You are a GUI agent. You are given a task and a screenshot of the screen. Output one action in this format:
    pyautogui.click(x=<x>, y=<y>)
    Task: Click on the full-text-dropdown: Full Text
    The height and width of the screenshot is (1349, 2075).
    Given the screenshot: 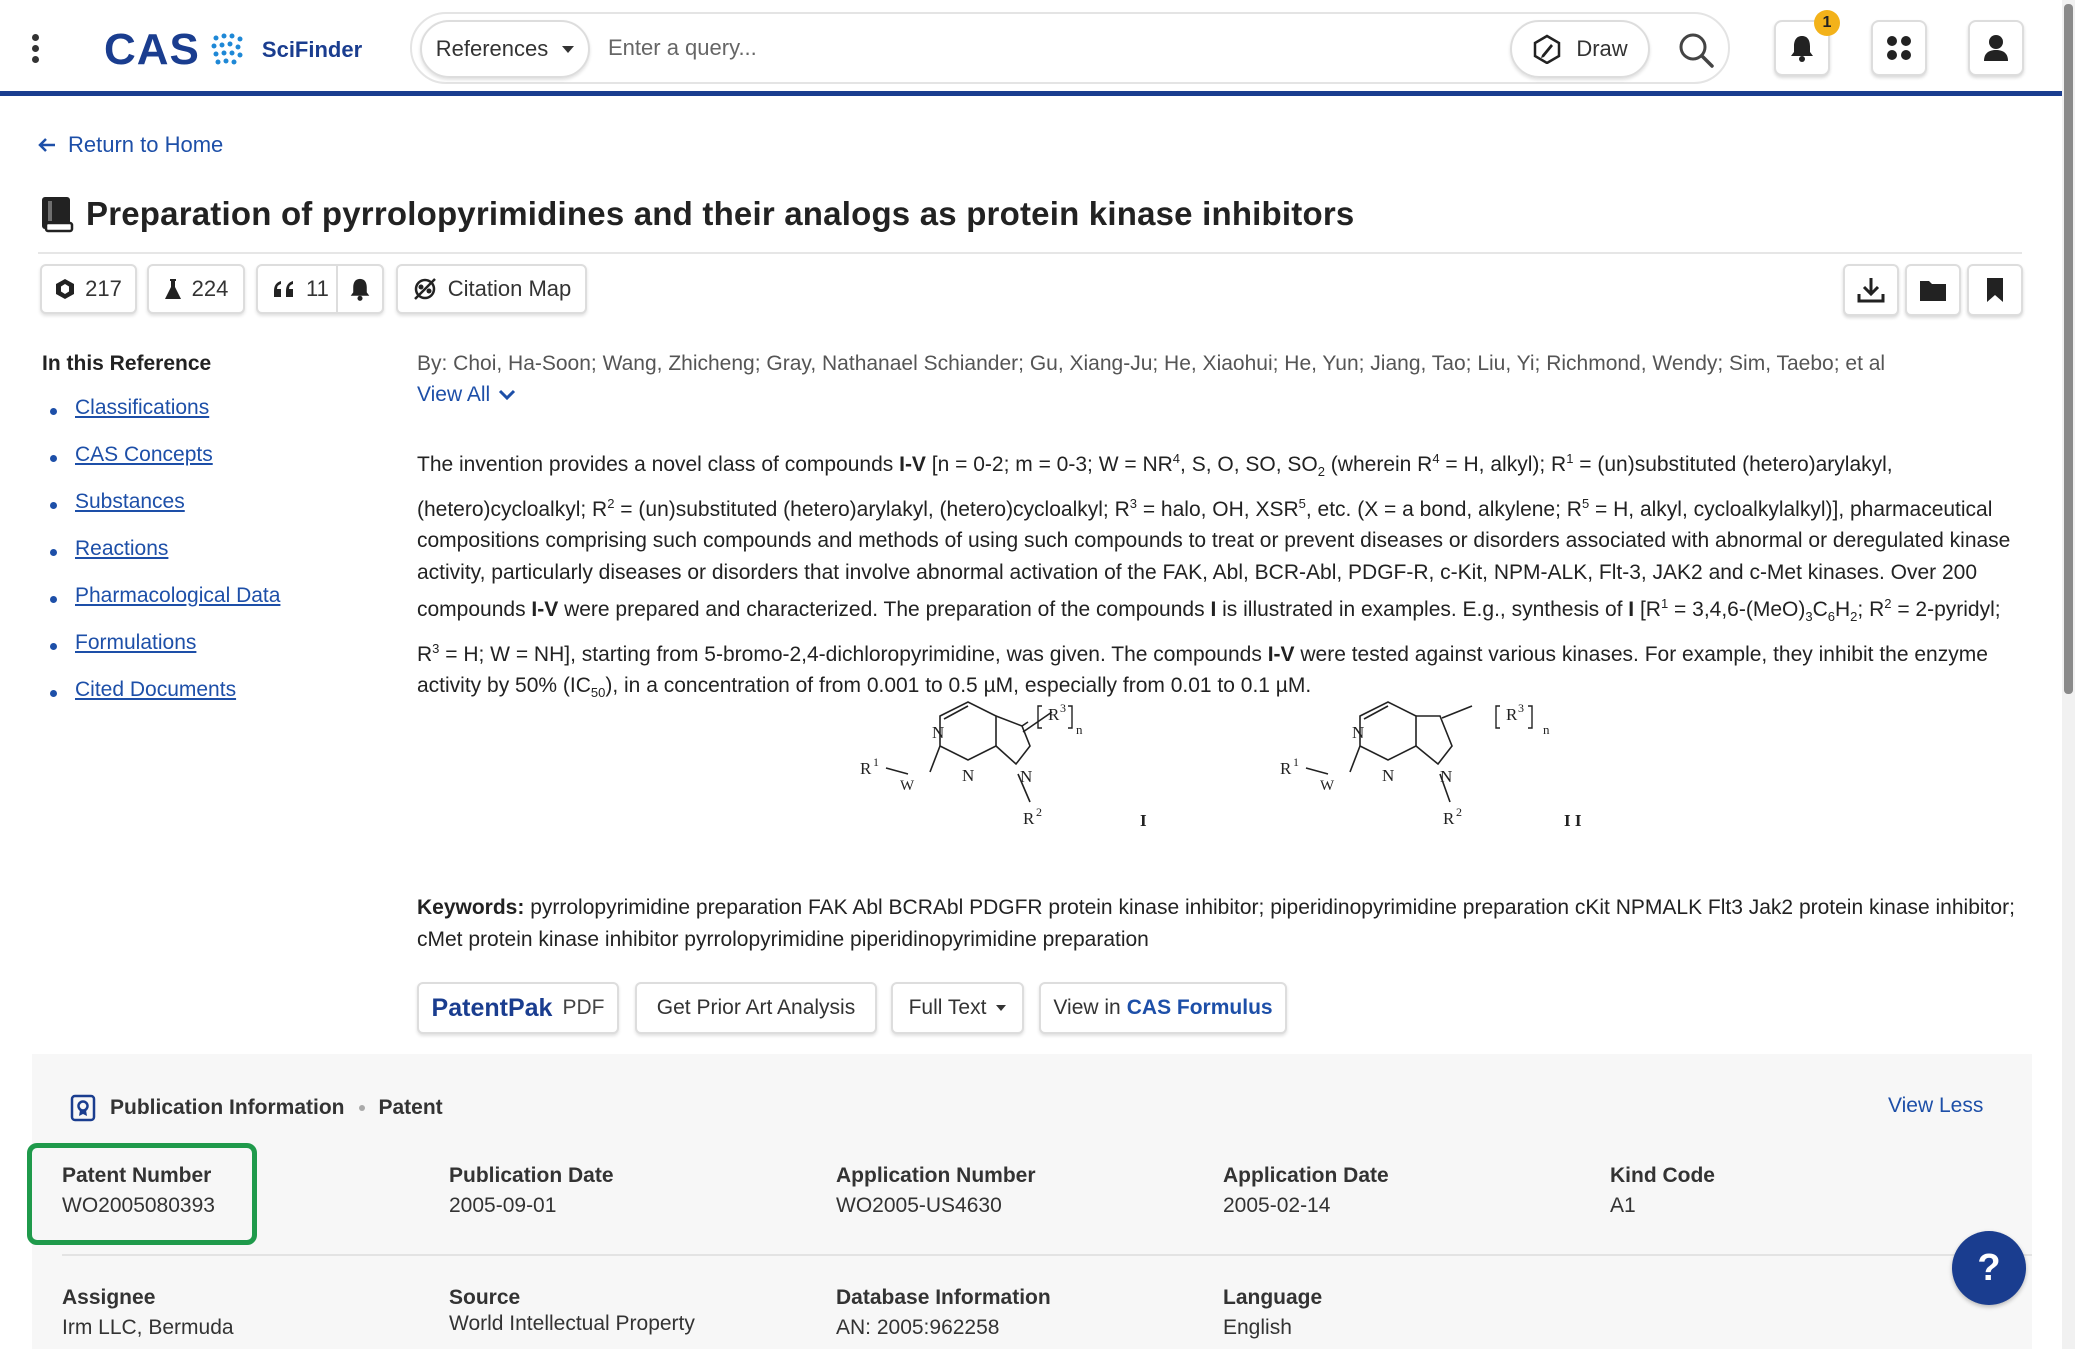 What is the action you would take?
    pyautogui.click(x=957, y=1008)
    